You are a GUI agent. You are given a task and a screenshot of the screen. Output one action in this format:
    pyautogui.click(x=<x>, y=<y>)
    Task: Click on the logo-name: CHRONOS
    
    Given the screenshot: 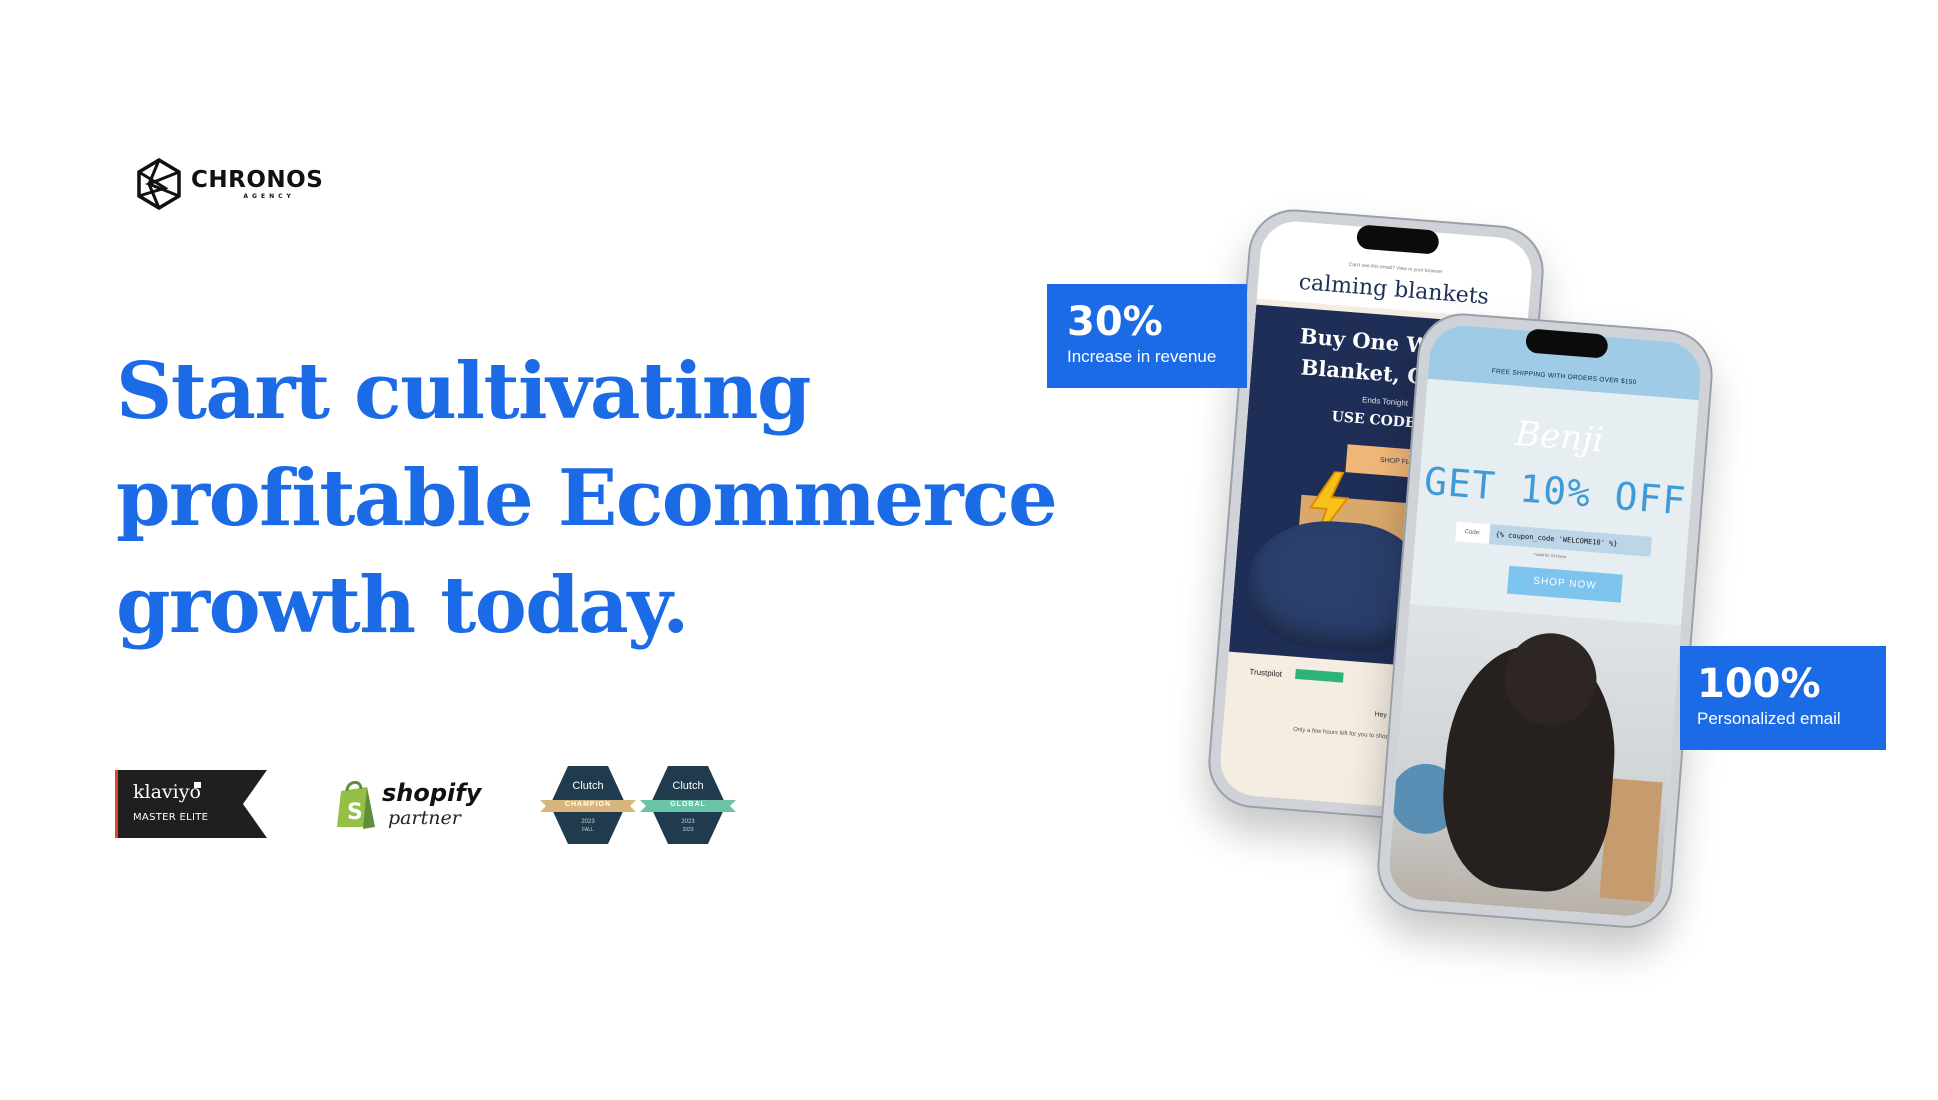 What is the action you would take?
    pyautogui.click(x=257, y=179)
    